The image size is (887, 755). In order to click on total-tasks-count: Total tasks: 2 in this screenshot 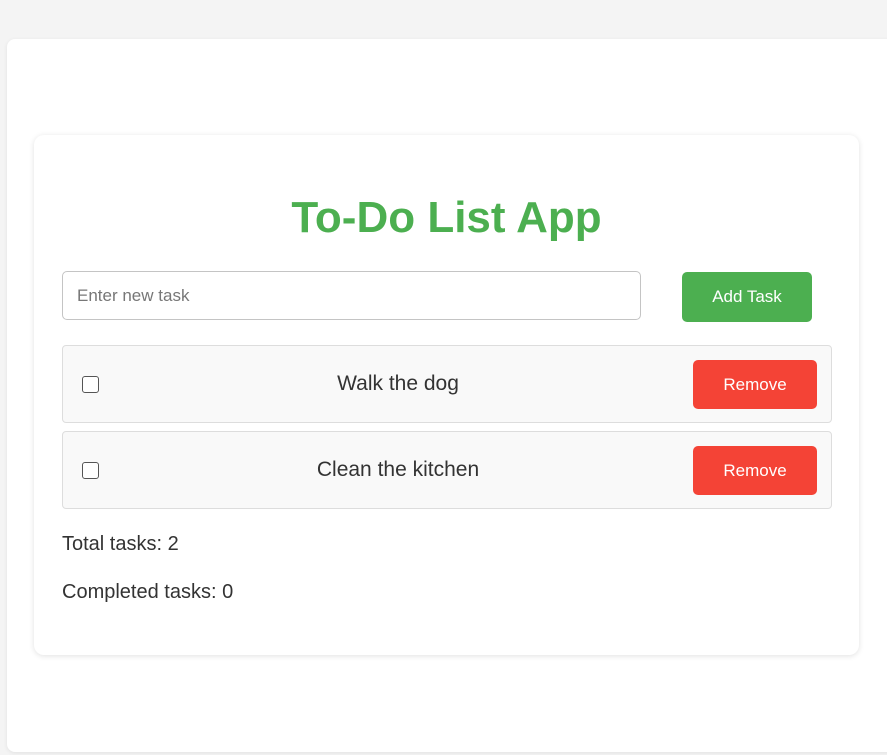, I will do `click(120, 544)`.